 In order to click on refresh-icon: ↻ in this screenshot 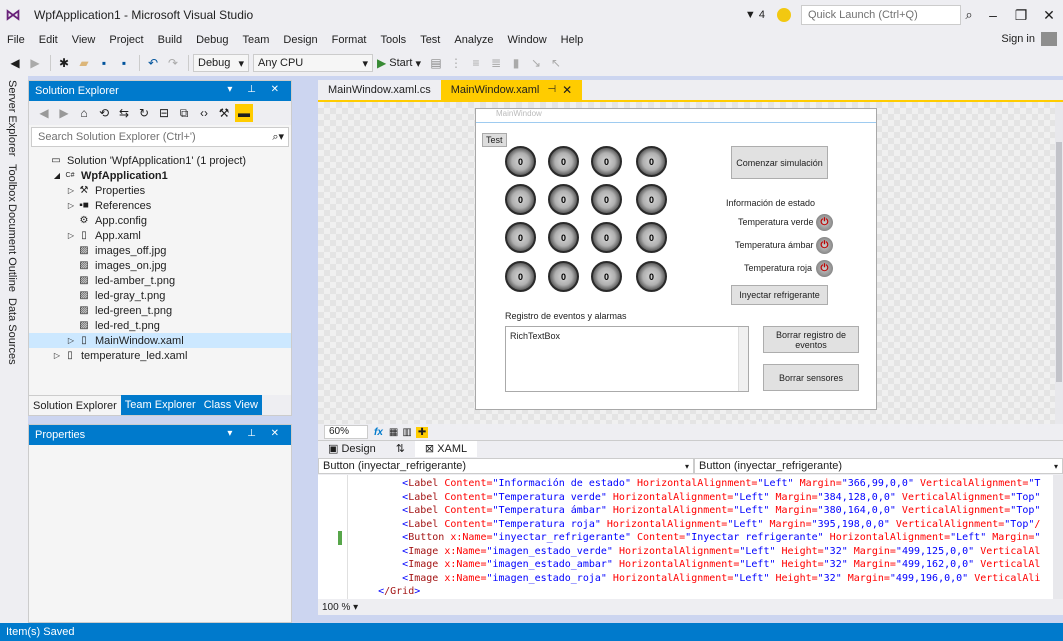, I will do `click(144, 113)`.